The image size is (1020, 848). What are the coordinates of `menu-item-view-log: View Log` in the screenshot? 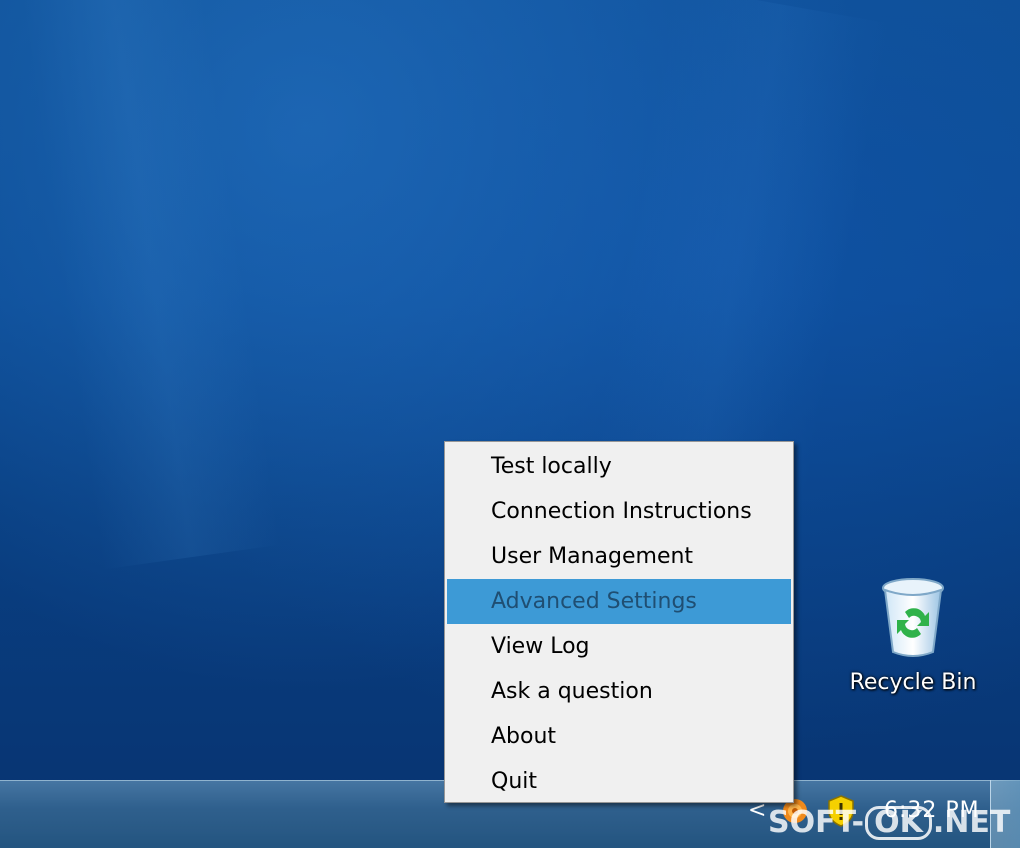 It's located at (619, 646).